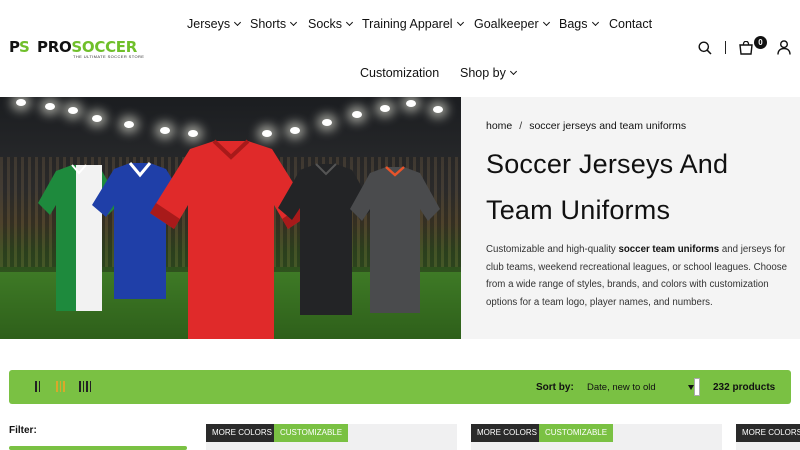  What do you see at coordinates (555, 387) in the screenshot?
I see `sort-by-label: Sort by:` at bounding box center [555, 387].